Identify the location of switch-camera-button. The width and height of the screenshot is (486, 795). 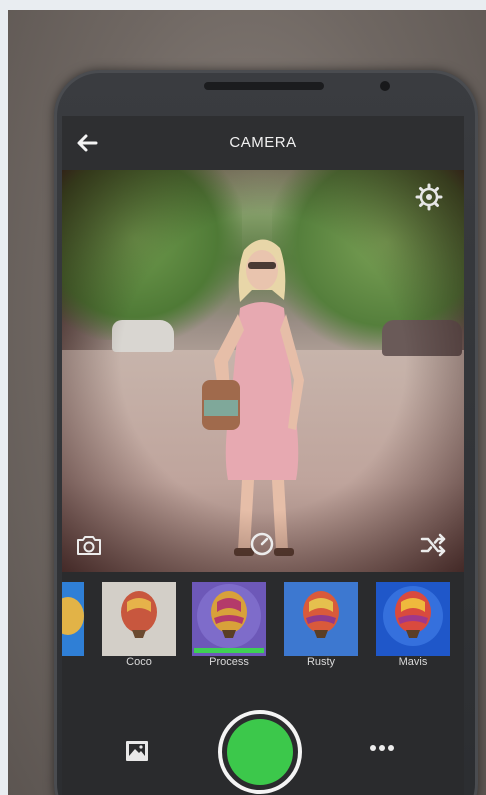
(89, 545).